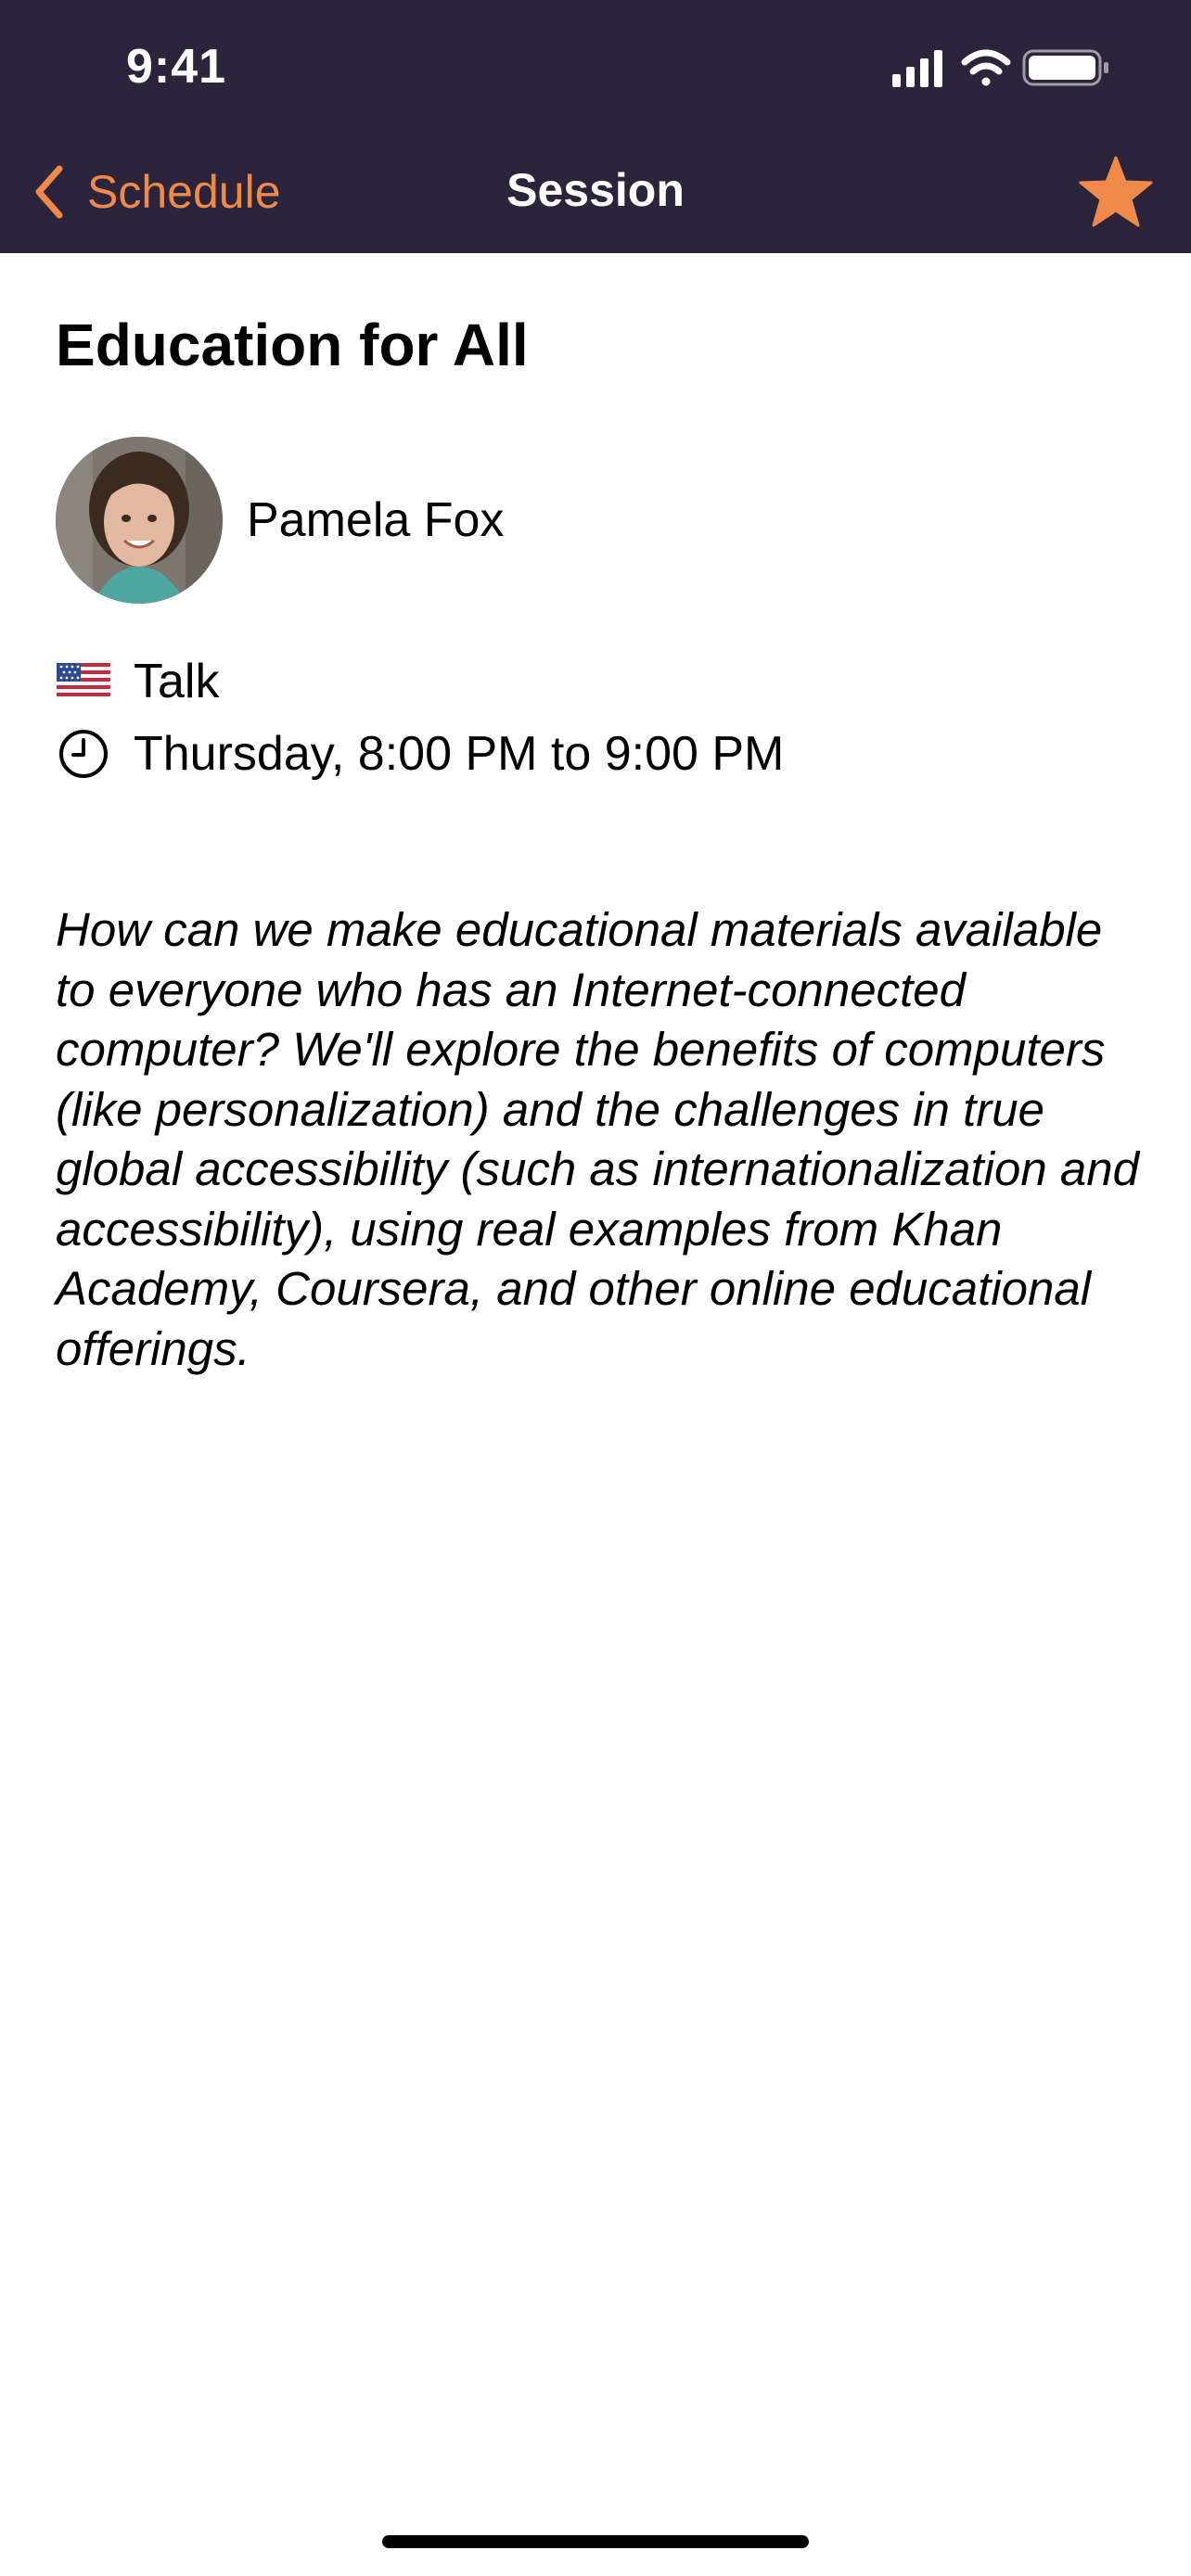 The width and height of the screenshot is (1191, 2576). Describe the element at coordinates (917, 68) in the screenshot. I see `cellular-signal-icon` at that location.